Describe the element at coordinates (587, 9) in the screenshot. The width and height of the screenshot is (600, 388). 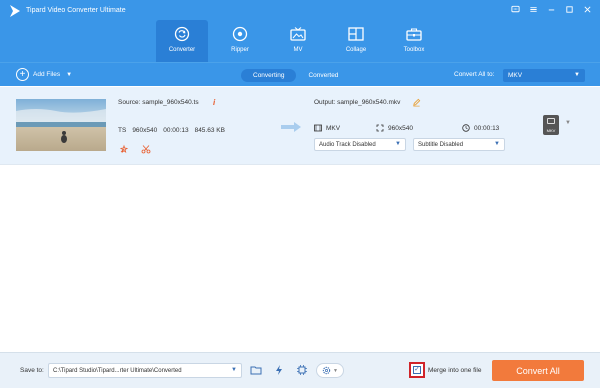
I see `close-icon` at that location.